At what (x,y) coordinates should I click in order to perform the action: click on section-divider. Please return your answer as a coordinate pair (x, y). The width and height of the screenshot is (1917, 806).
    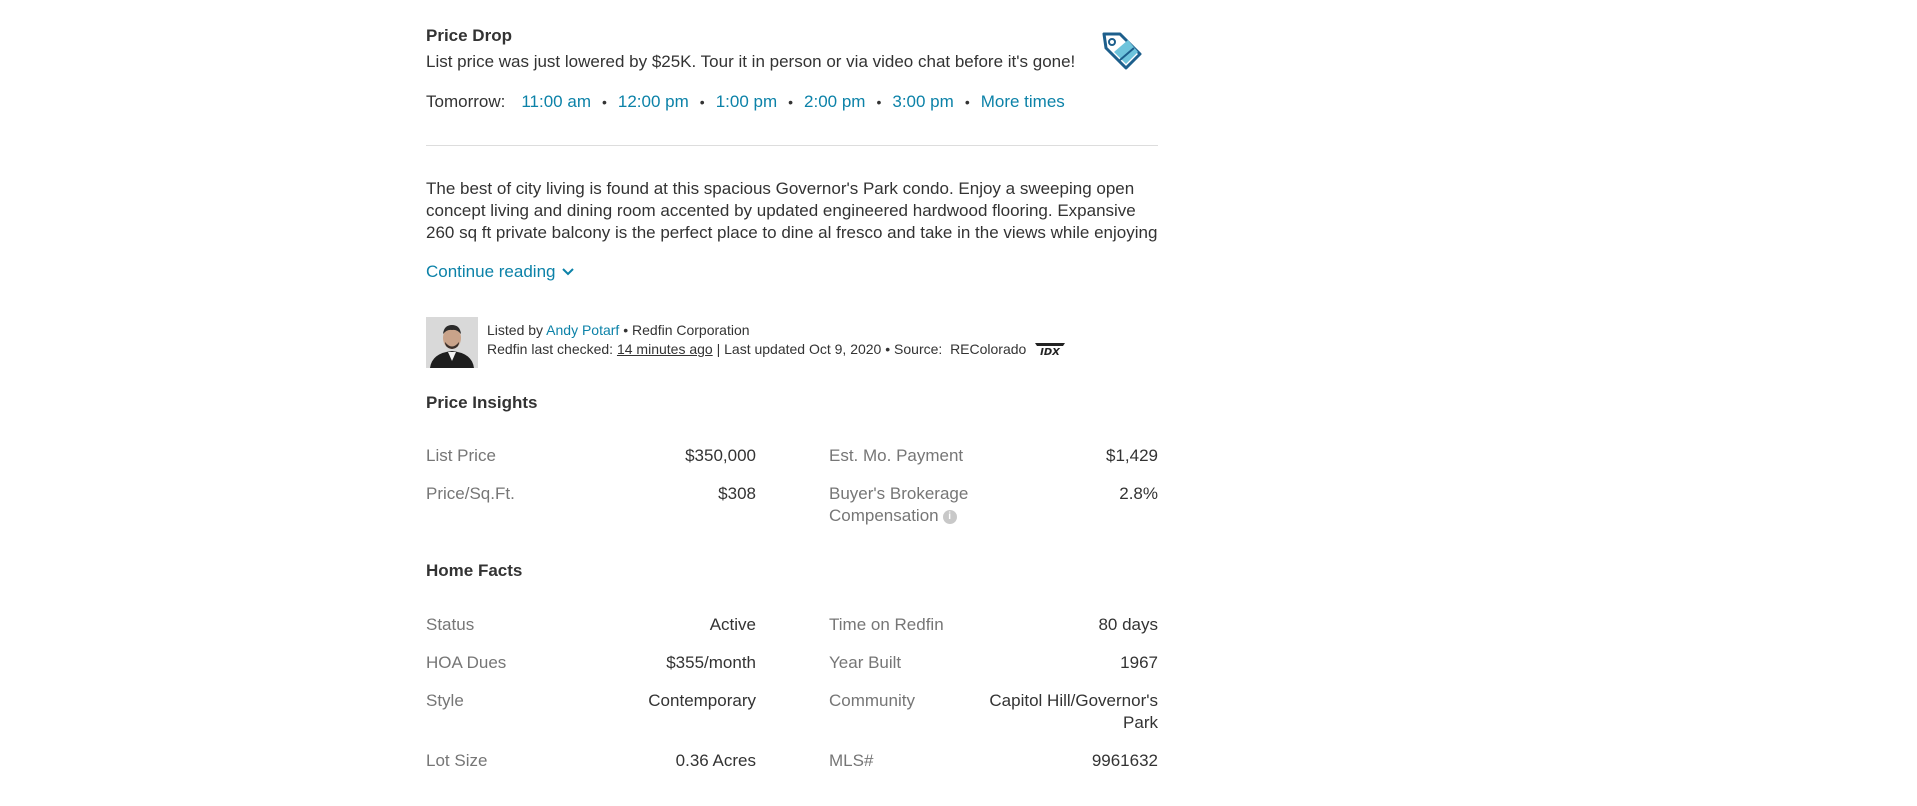
    Looking at the image, I should click on (792, 145).